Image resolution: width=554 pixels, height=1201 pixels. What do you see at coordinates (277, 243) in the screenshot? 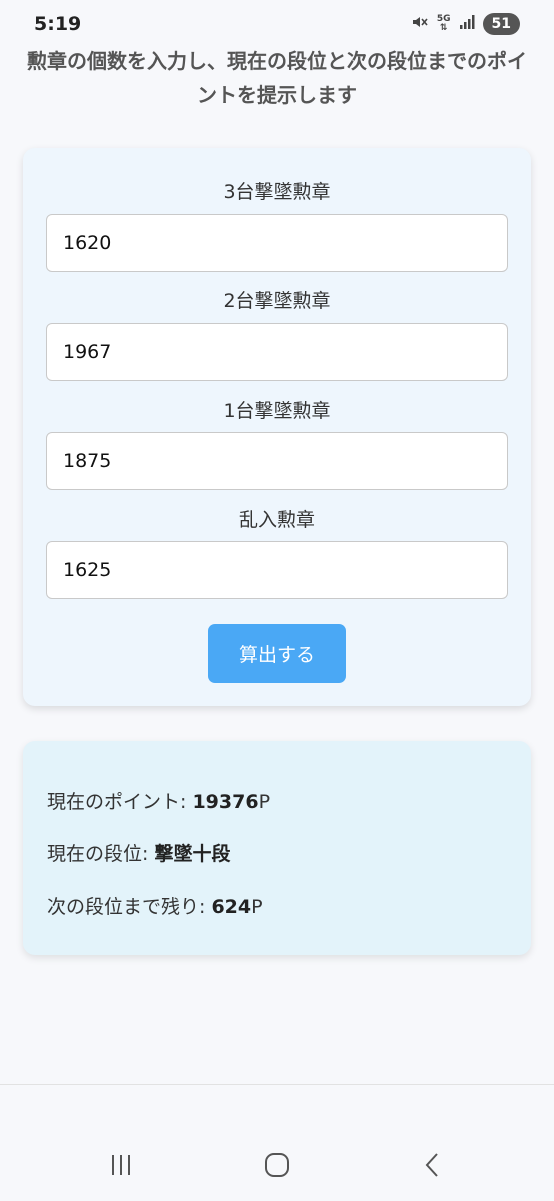
I see `input-3kill-medals` at bounding box center [277, 243].